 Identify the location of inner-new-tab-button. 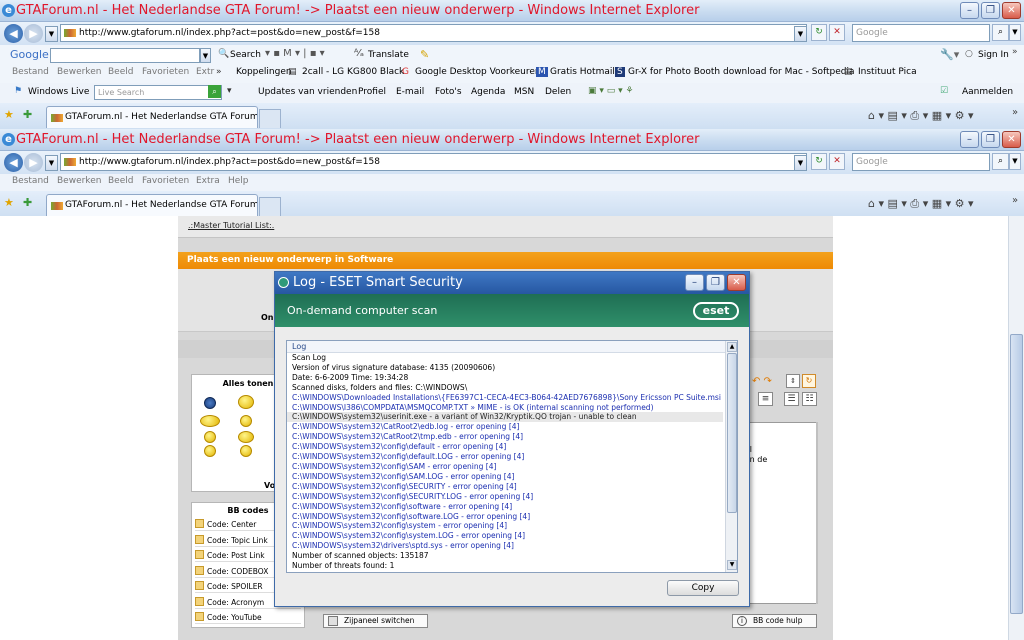
(270, 206).